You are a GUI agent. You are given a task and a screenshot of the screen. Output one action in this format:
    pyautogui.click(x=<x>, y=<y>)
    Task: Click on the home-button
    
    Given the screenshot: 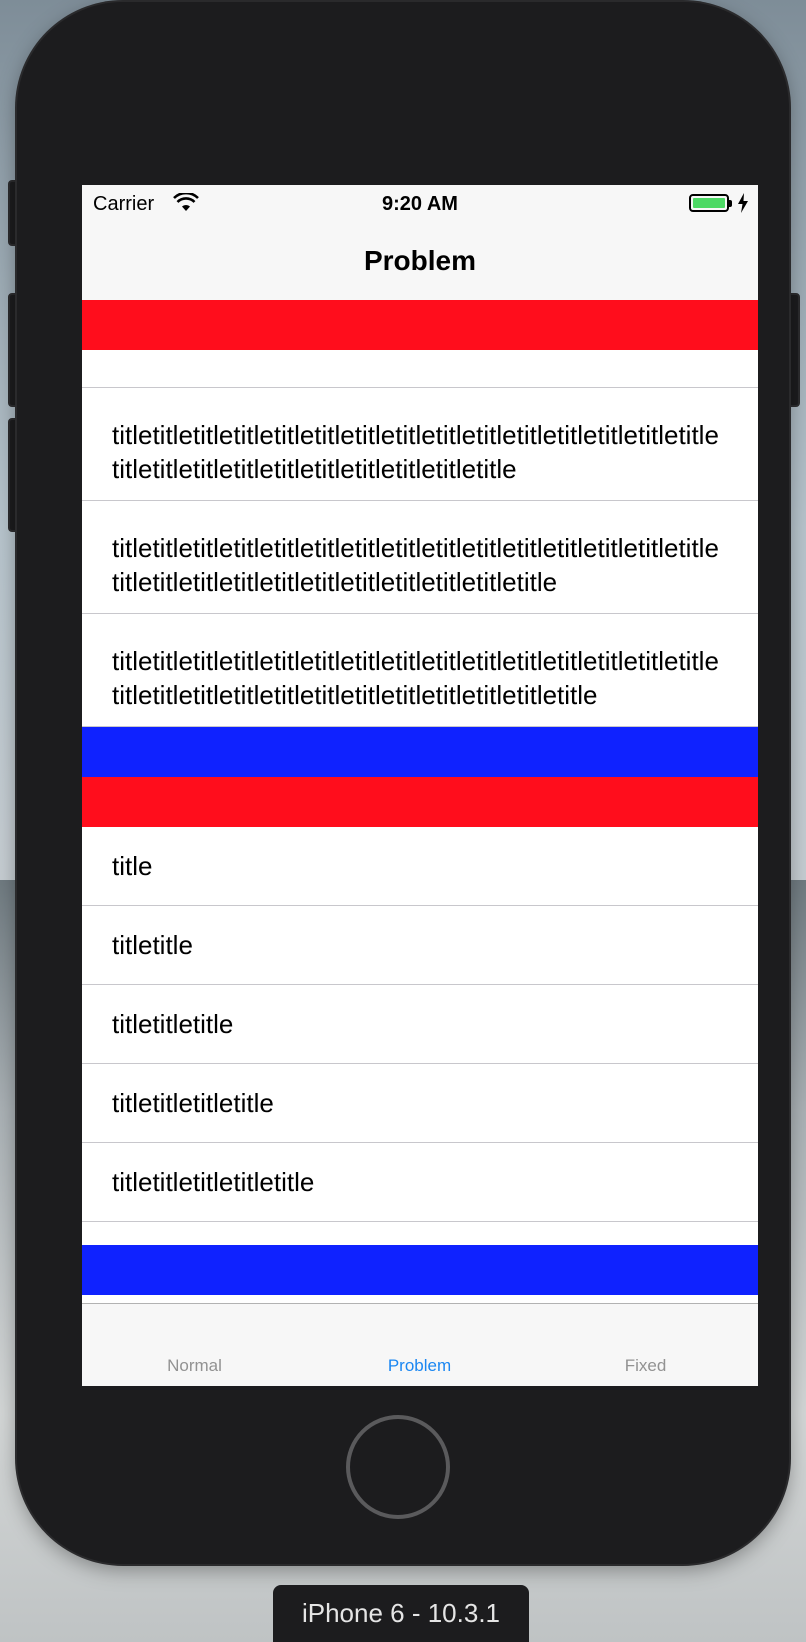 What is the action you would take?
    pyautogui.click(x=398, y=1467)
    